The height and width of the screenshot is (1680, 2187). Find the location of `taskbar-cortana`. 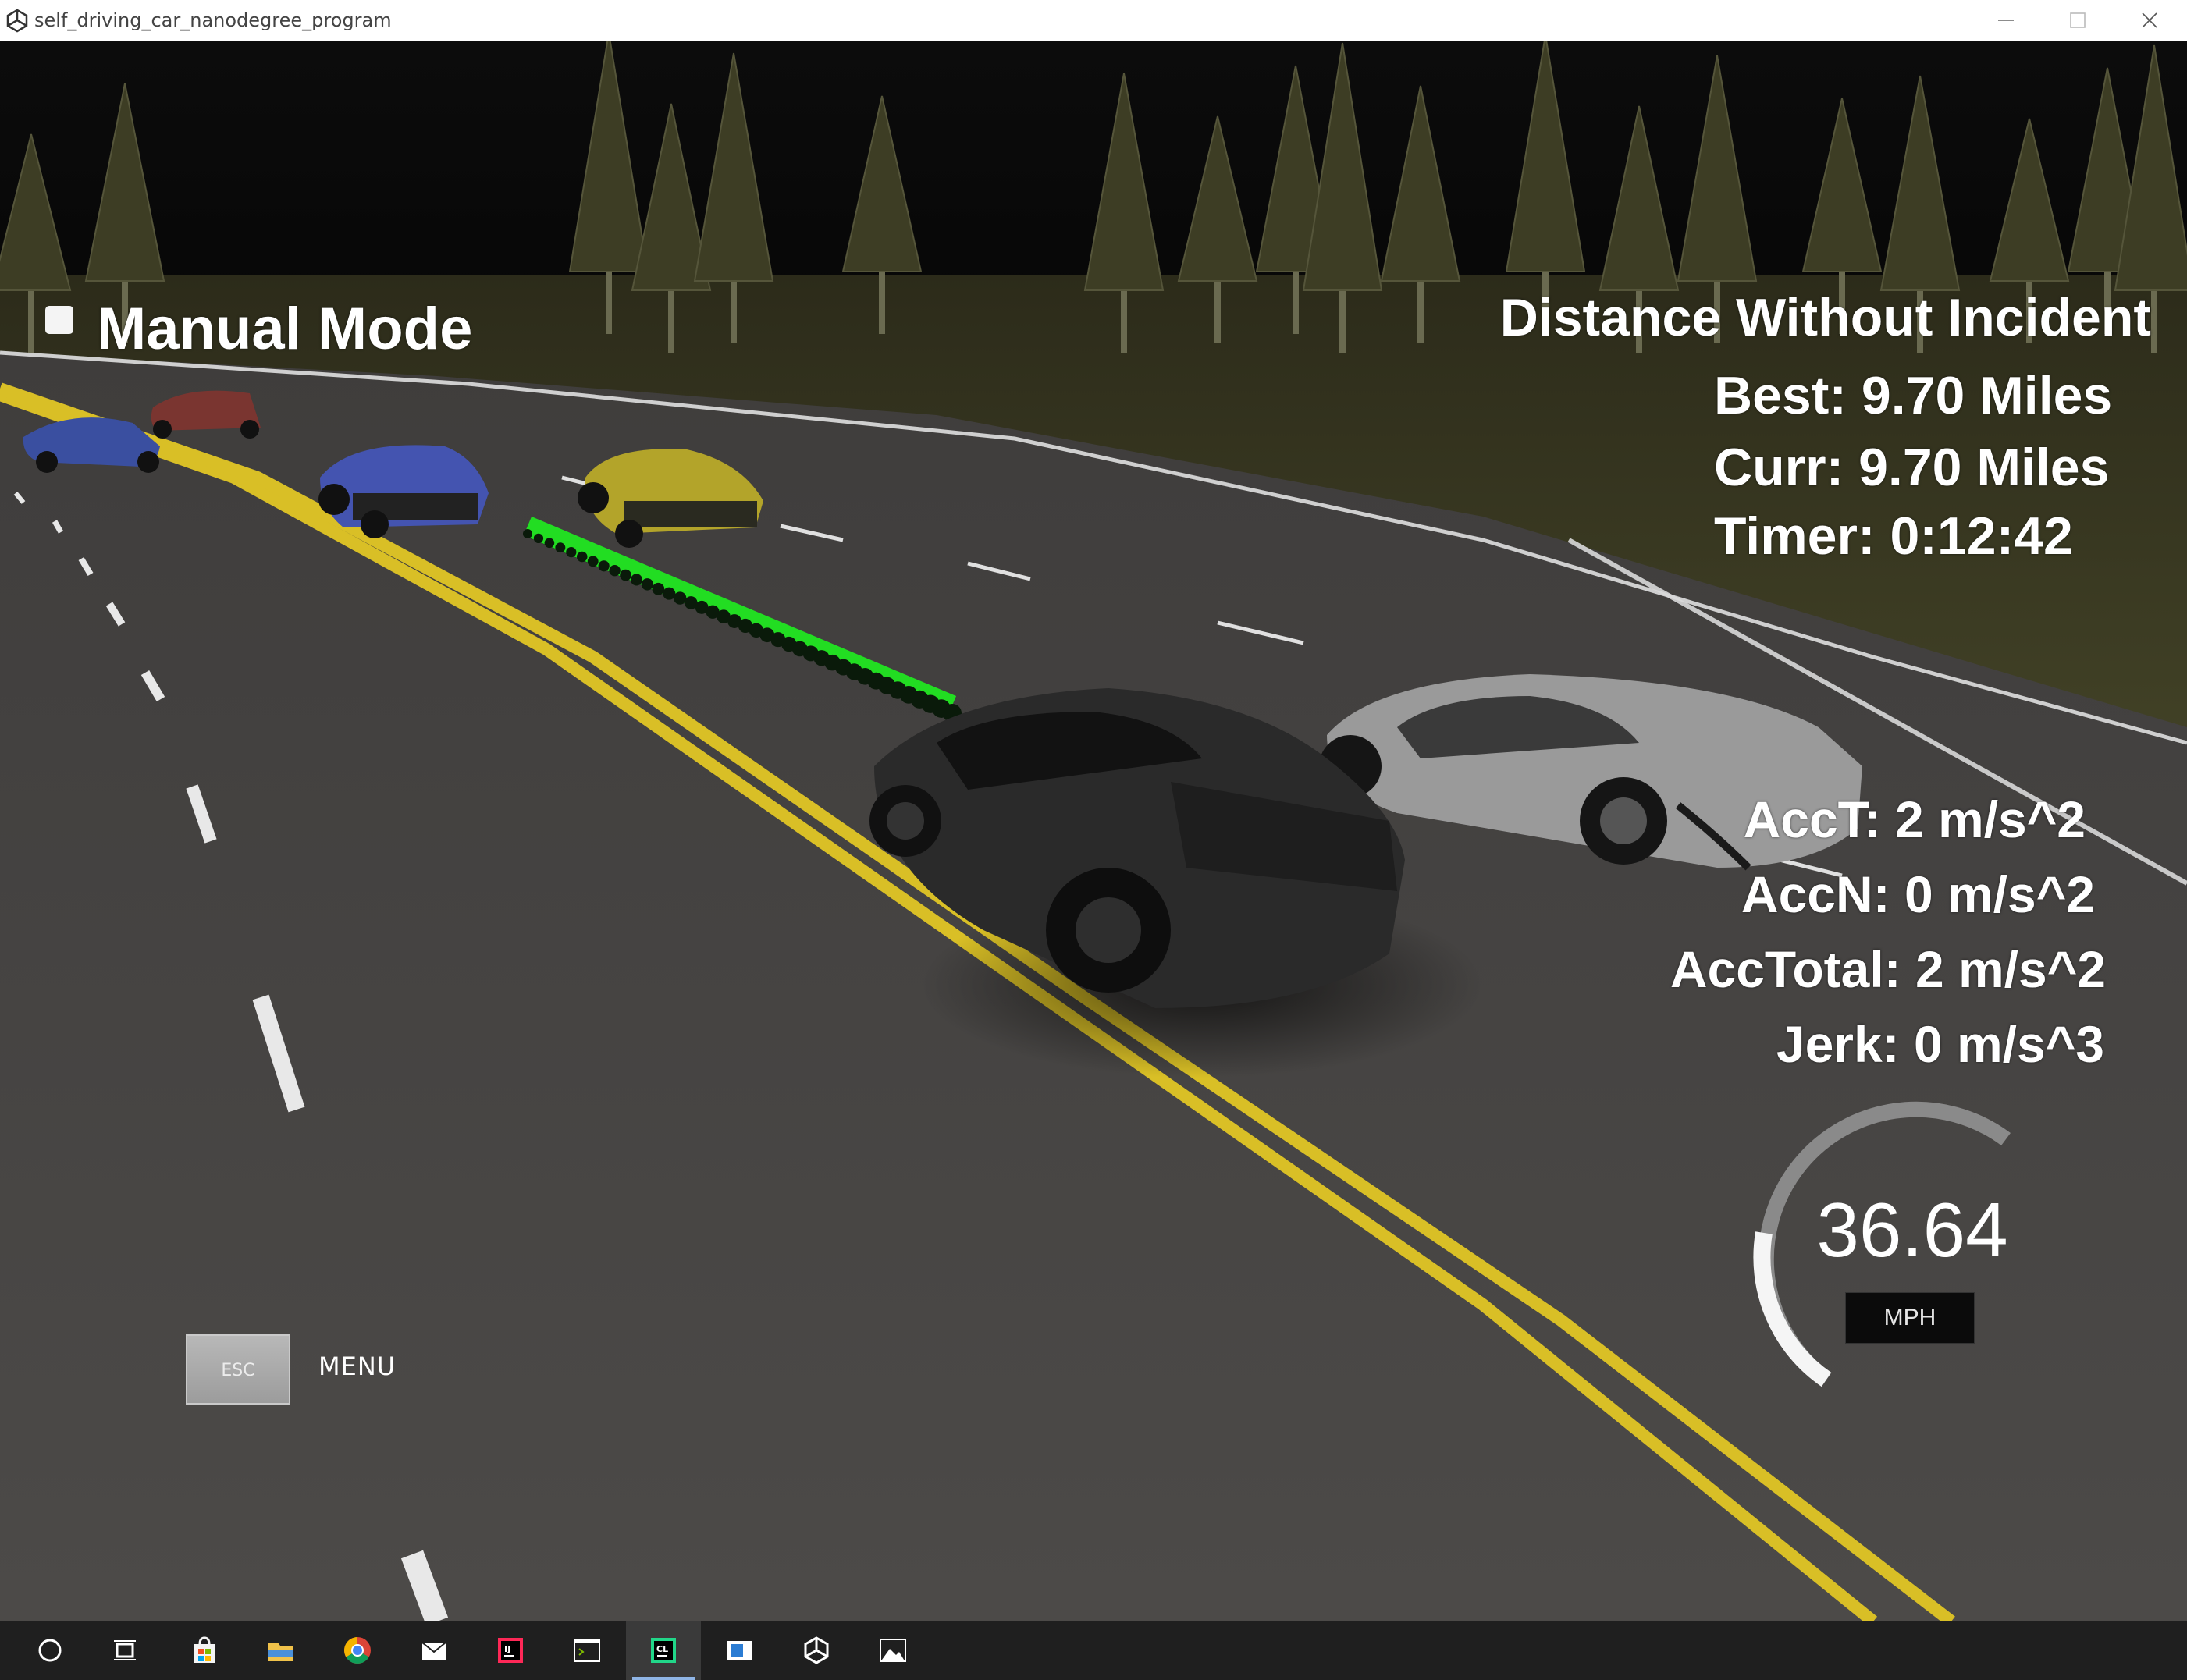

taskbar-cortana is located at coordinates (49, 1651).